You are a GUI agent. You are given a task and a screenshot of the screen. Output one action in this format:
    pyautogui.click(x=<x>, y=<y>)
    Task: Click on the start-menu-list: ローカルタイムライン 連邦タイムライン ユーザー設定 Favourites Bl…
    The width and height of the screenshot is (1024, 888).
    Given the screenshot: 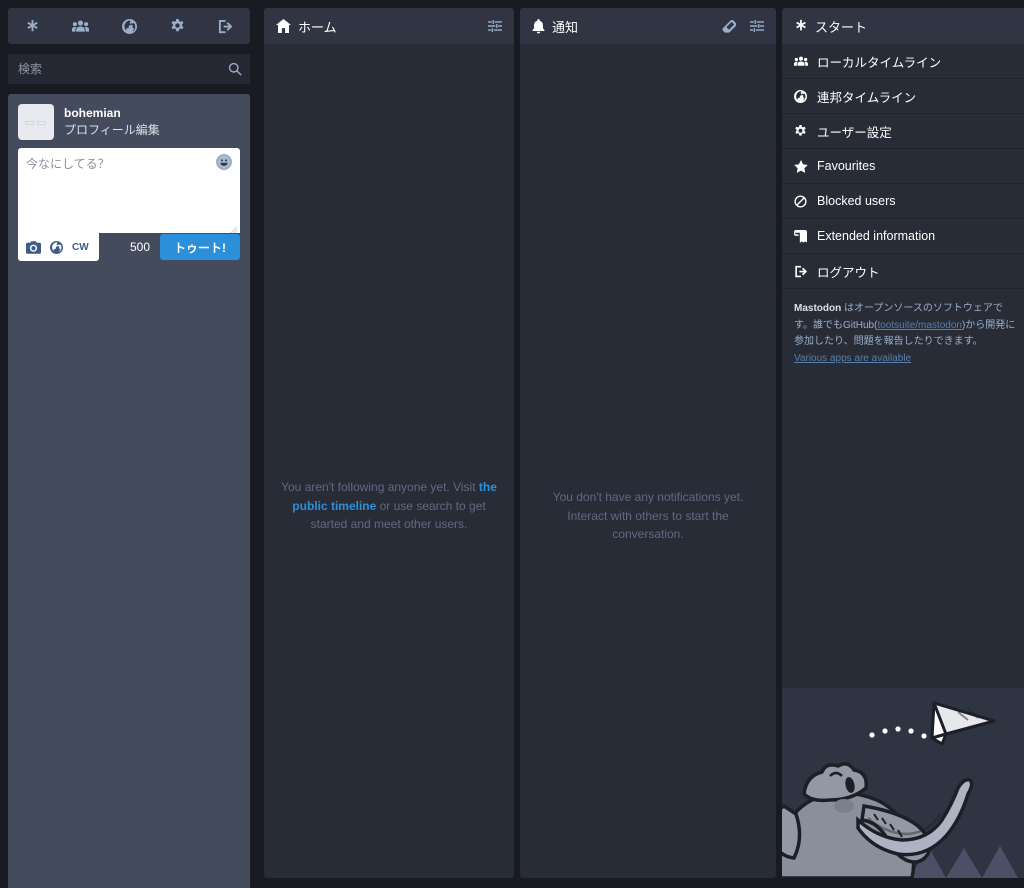 What is the action you would take?
    pyautogui.click(x=903, y=166)
    